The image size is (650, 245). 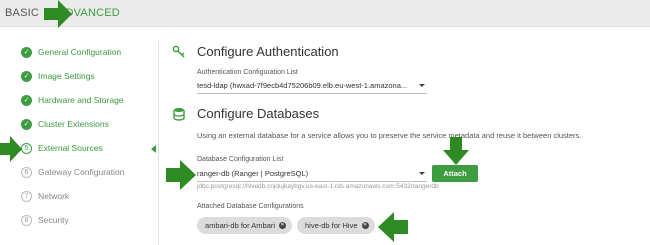 I want to click on current-step-pointer-icon, so click(x=153, y=149).